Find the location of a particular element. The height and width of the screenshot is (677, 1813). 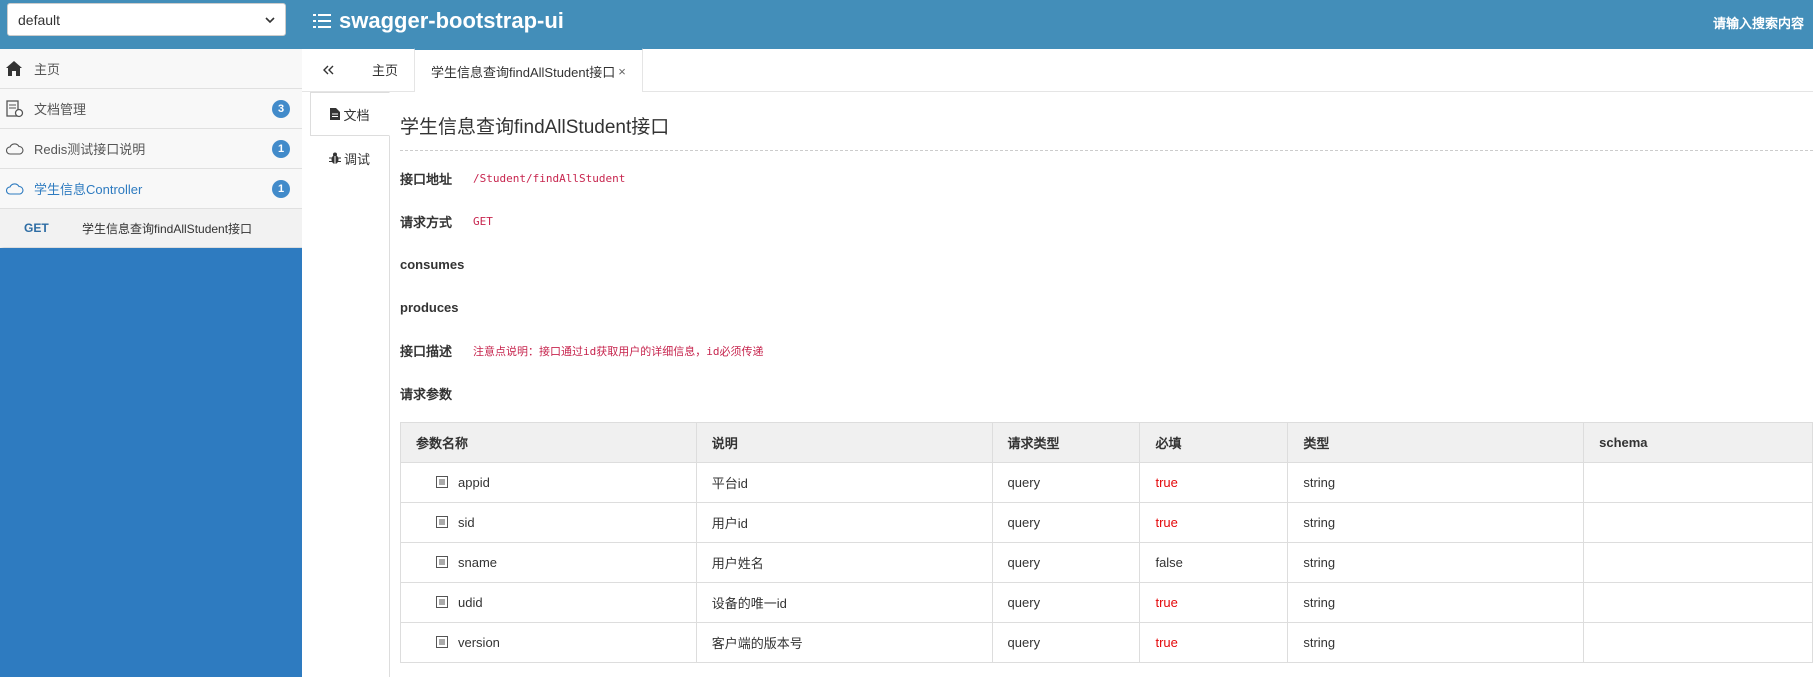

sidebar-item-label: Redis测试接口说明 is located at coordinates (90, 149).